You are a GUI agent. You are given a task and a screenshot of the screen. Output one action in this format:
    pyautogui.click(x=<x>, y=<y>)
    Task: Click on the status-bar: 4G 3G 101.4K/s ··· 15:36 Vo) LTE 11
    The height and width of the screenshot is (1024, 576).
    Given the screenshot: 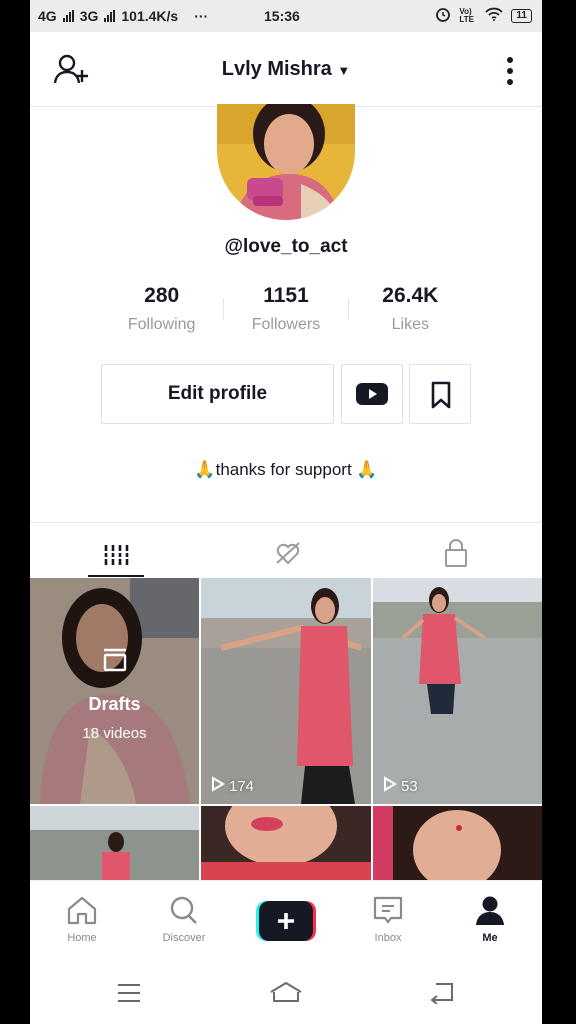 What is the action you would take?
    pyautogui.click(x=286, y=16)
    